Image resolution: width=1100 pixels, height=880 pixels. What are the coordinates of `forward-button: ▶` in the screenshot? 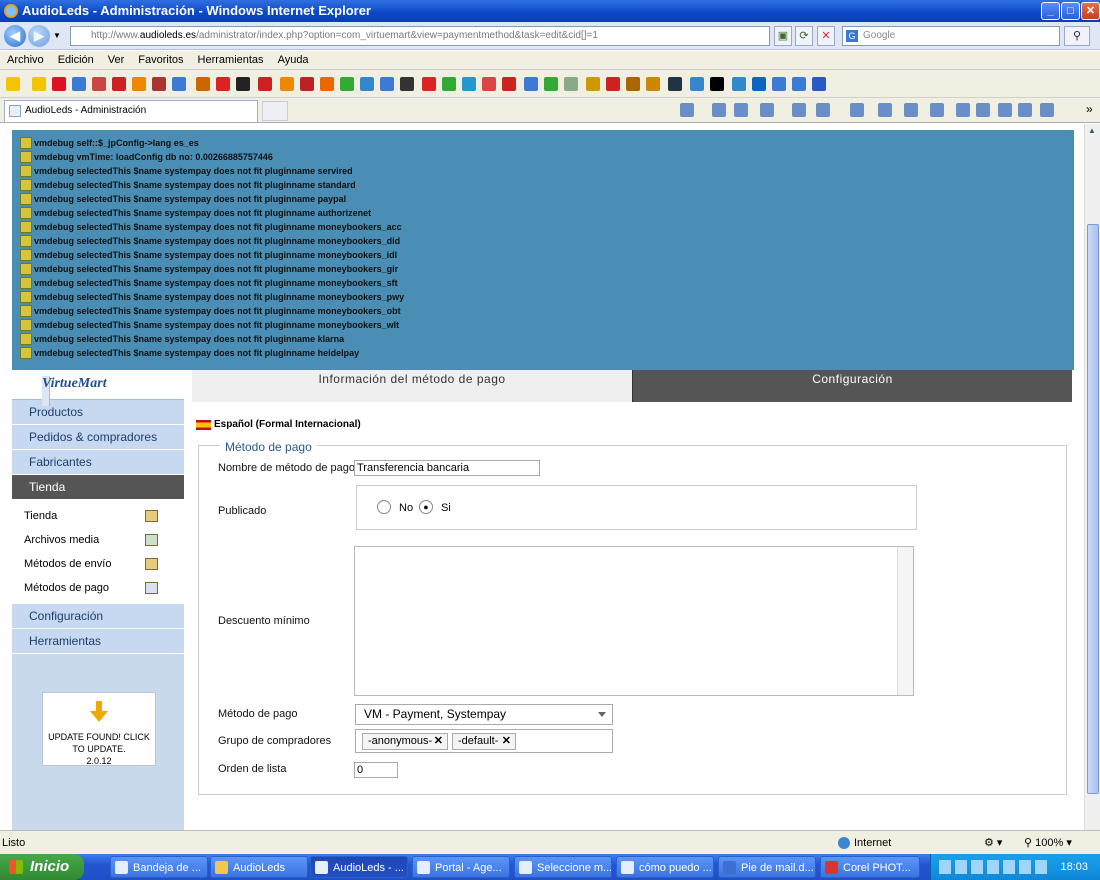 It's located at (39, 36).